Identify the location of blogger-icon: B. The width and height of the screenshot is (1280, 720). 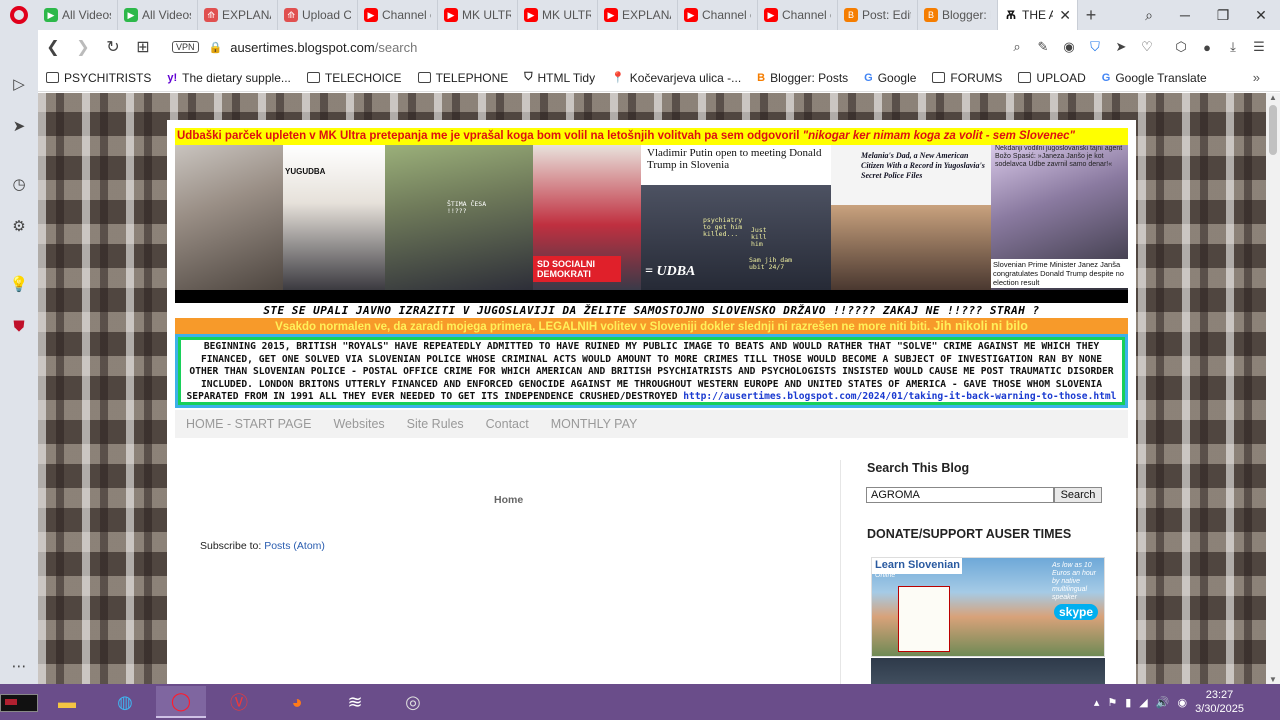
(761, 77).